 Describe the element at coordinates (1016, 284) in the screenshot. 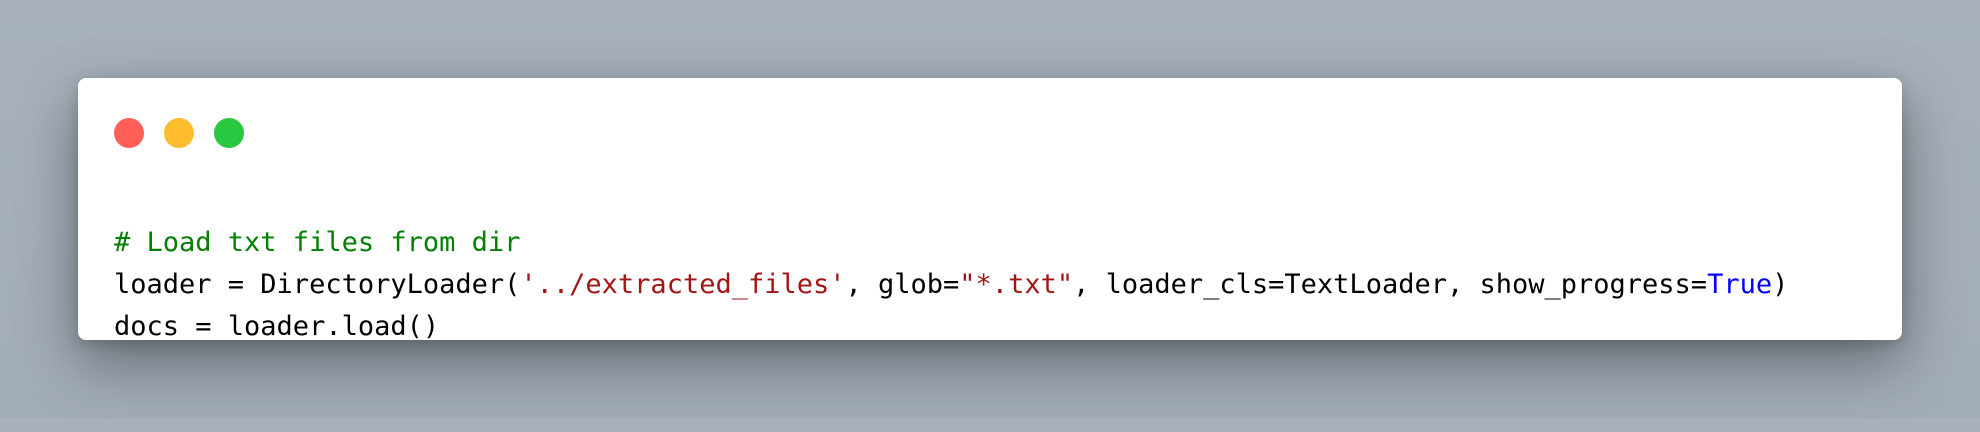

I see `code-token-string: "*.txt"` at that location.